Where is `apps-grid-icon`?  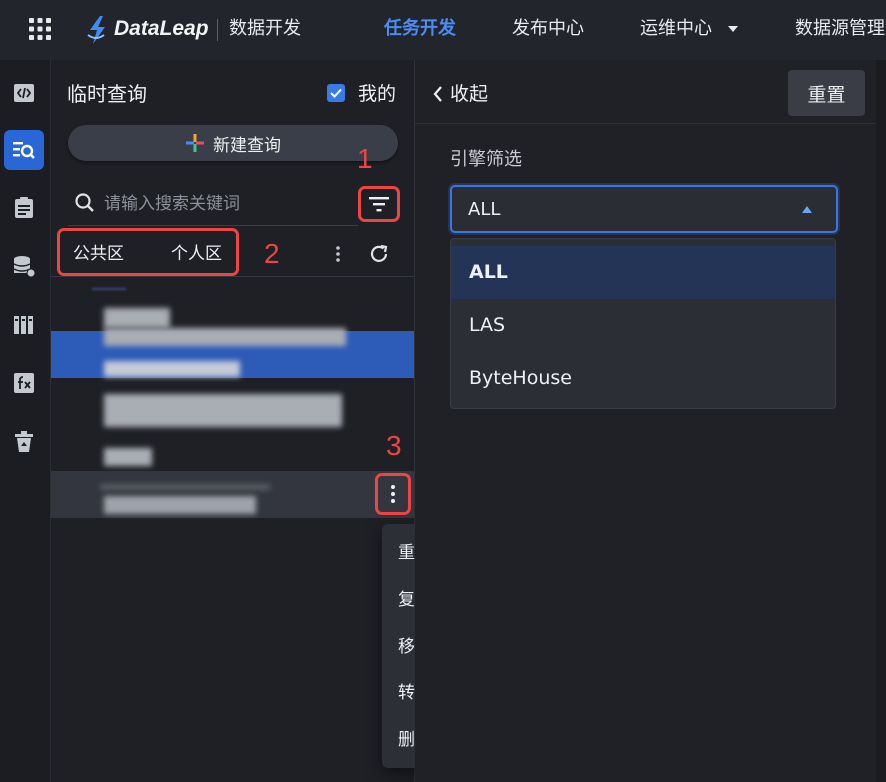 apps-grid-icon is located at coordinates (40, 29).